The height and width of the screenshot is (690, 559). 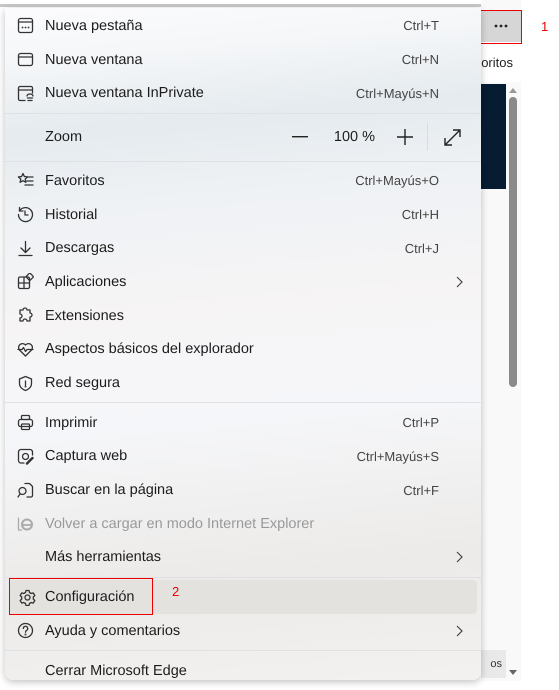 What do you see at coordinates (243, 383) in the screenshot?
I see `menu-item: Red segura` at bounding box center [243, 383].